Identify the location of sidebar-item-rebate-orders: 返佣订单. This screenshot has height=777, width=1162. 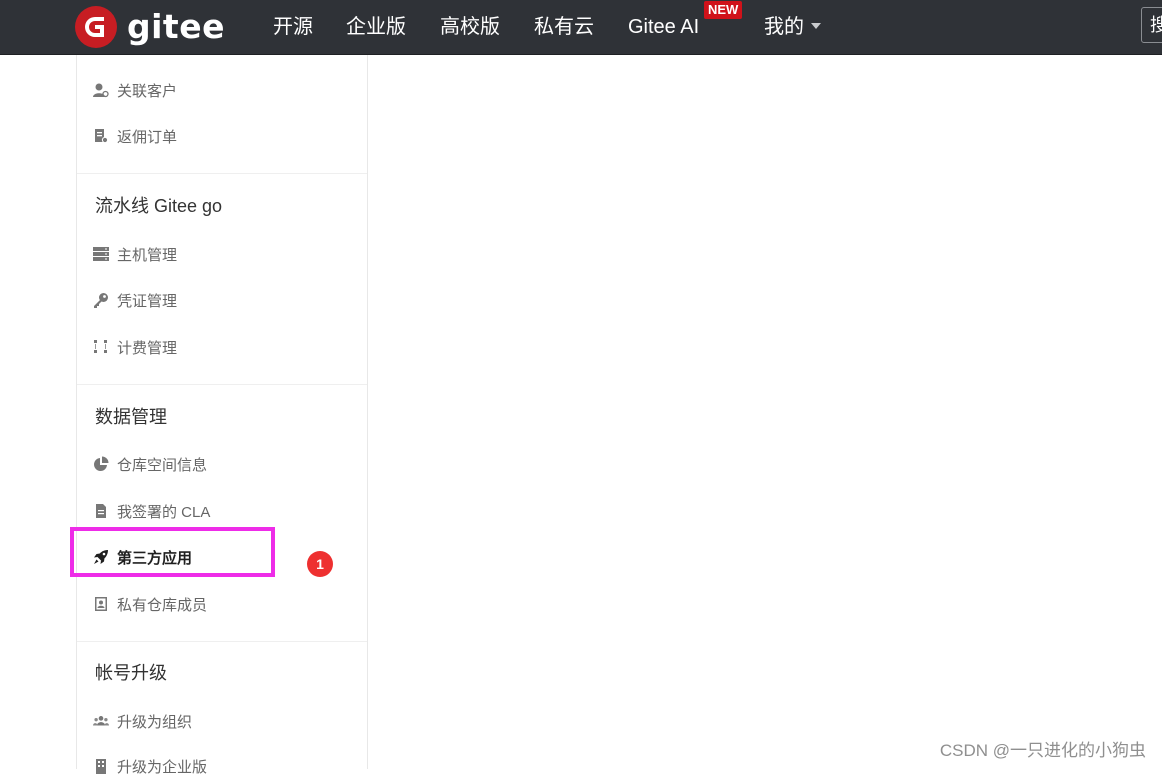
(135, 136).